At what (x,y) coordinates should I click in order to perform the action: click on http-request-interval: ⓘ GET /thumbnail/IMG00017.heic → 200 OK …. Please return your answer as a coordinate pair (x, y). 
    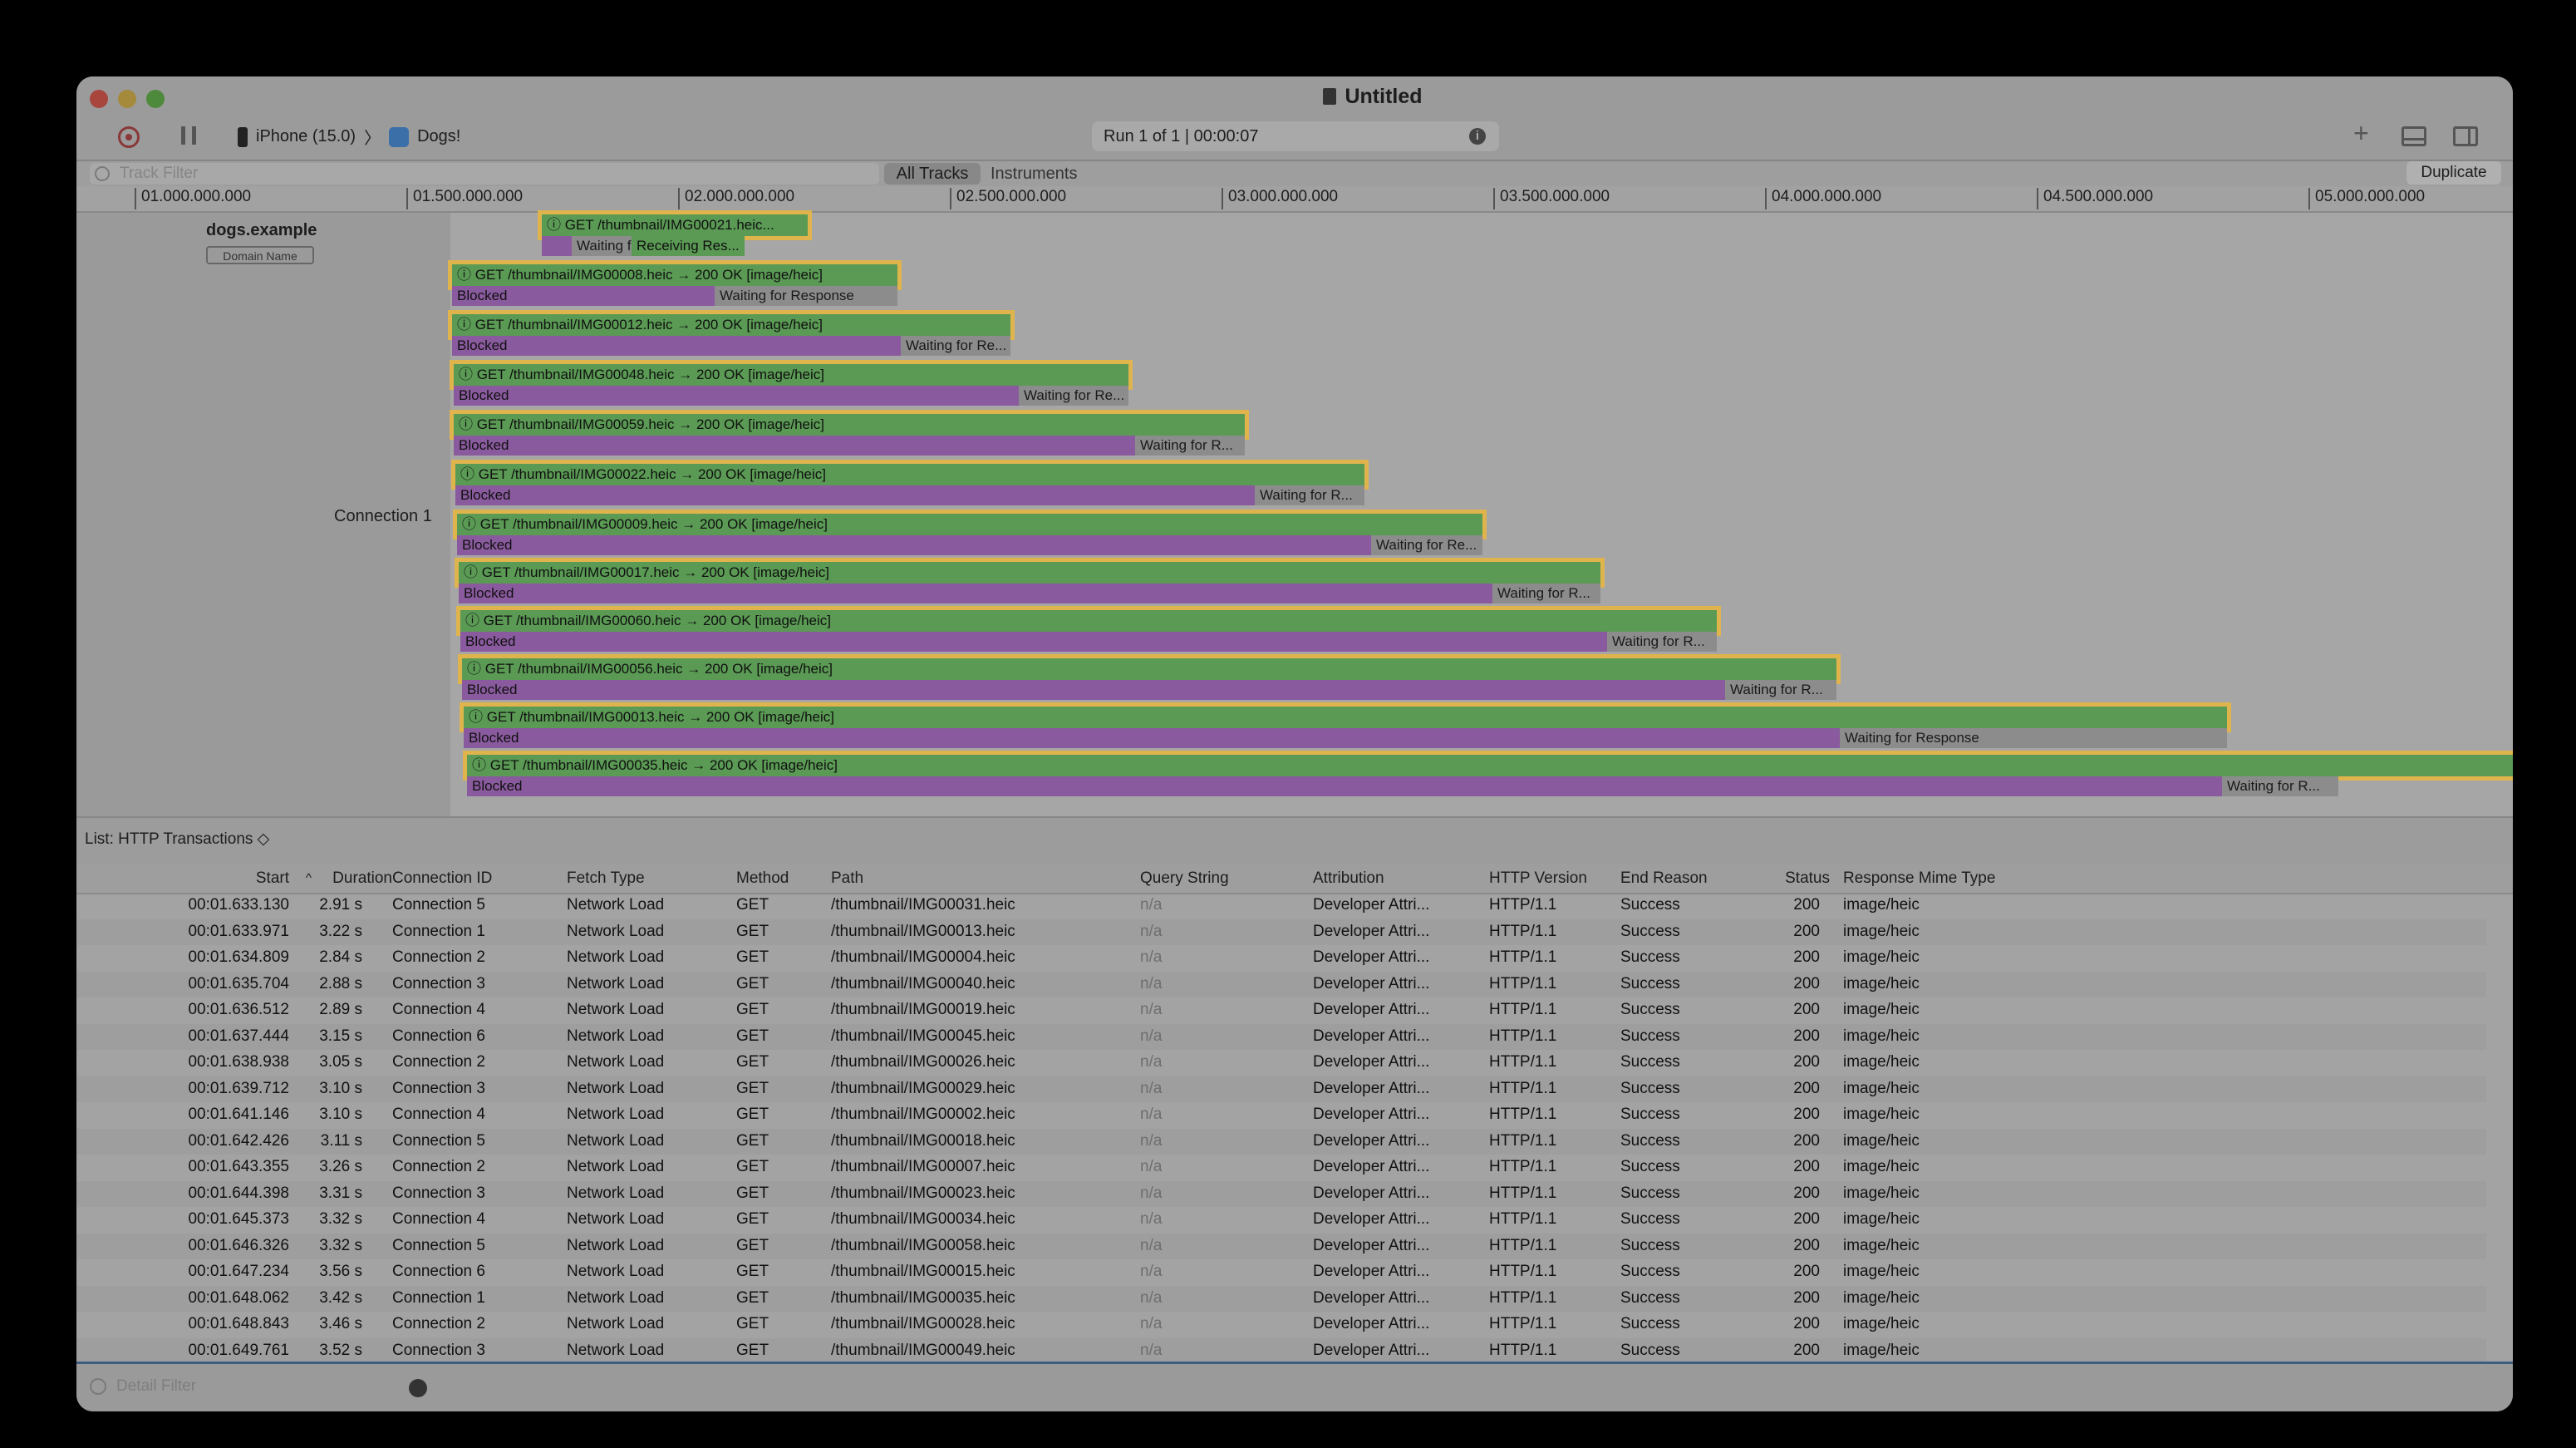
    Looking at the image, I should click on (1030, 573).